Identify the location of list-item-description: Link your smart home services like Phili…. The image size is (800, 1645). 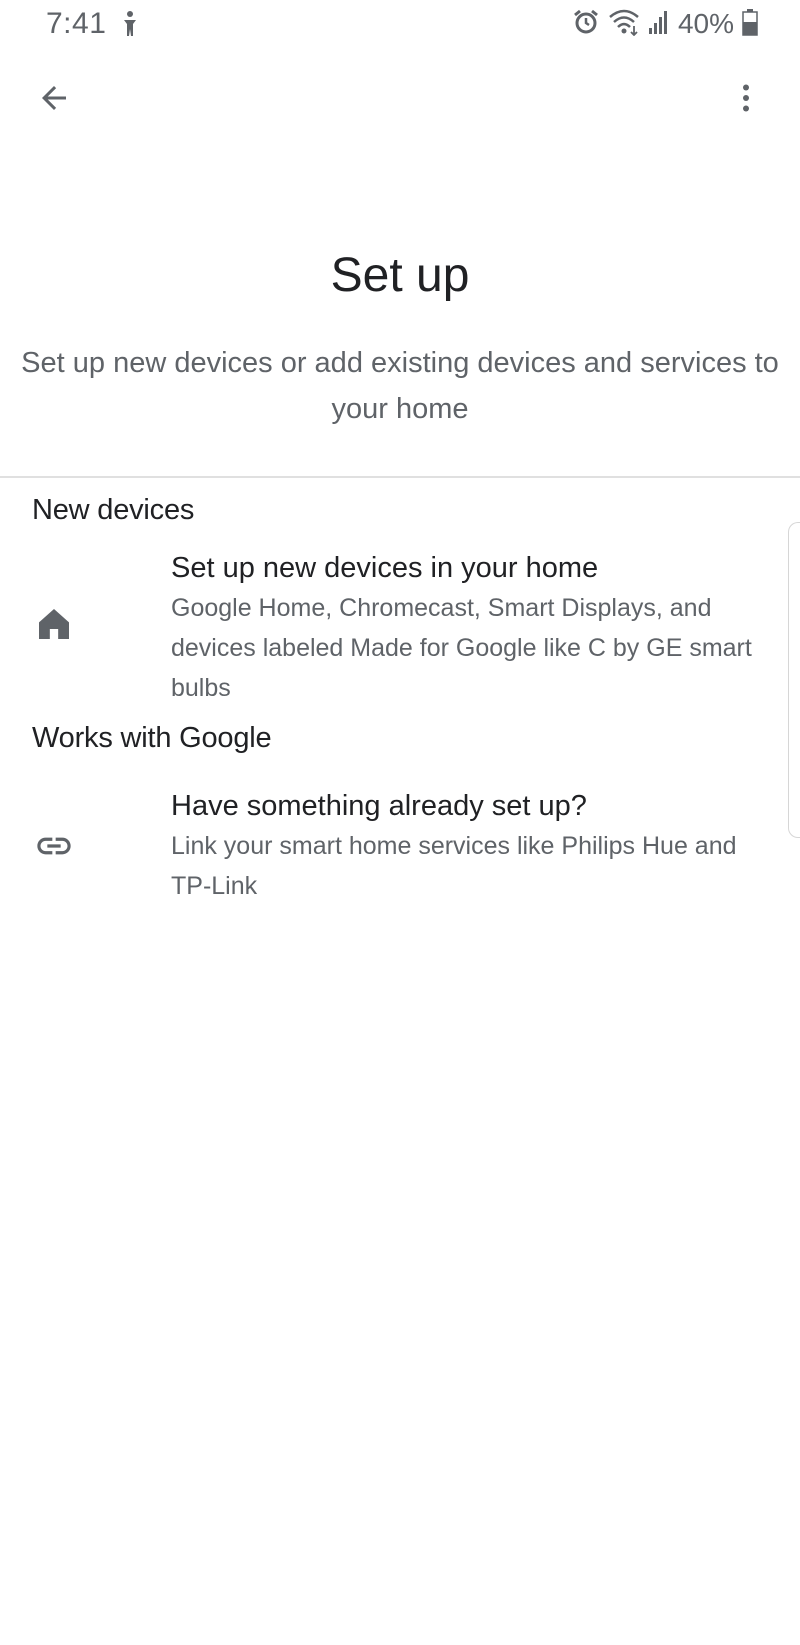
(454, 866).